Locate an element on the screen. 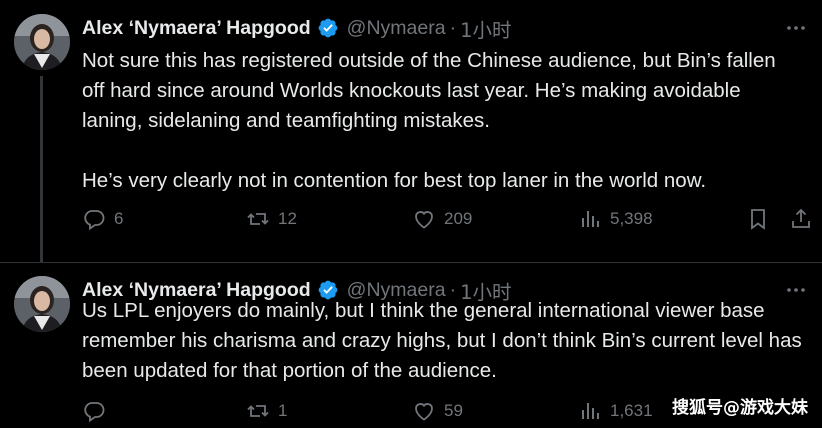 This screenshot has width=822, height=428. retweet-count: 12 is located at coordinates (287, 218).